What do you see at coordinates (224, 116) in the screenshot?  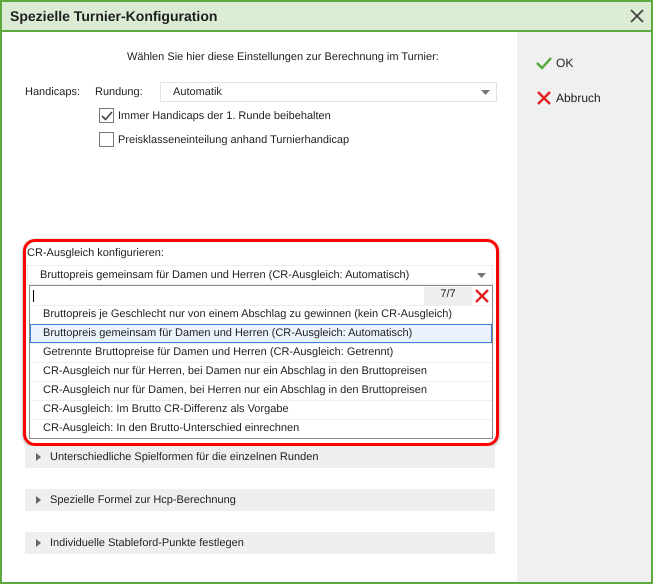 I see `checkbox-label: Immer Handicaps der 1. Runde beibehalten` at bounding box center [224, 116].